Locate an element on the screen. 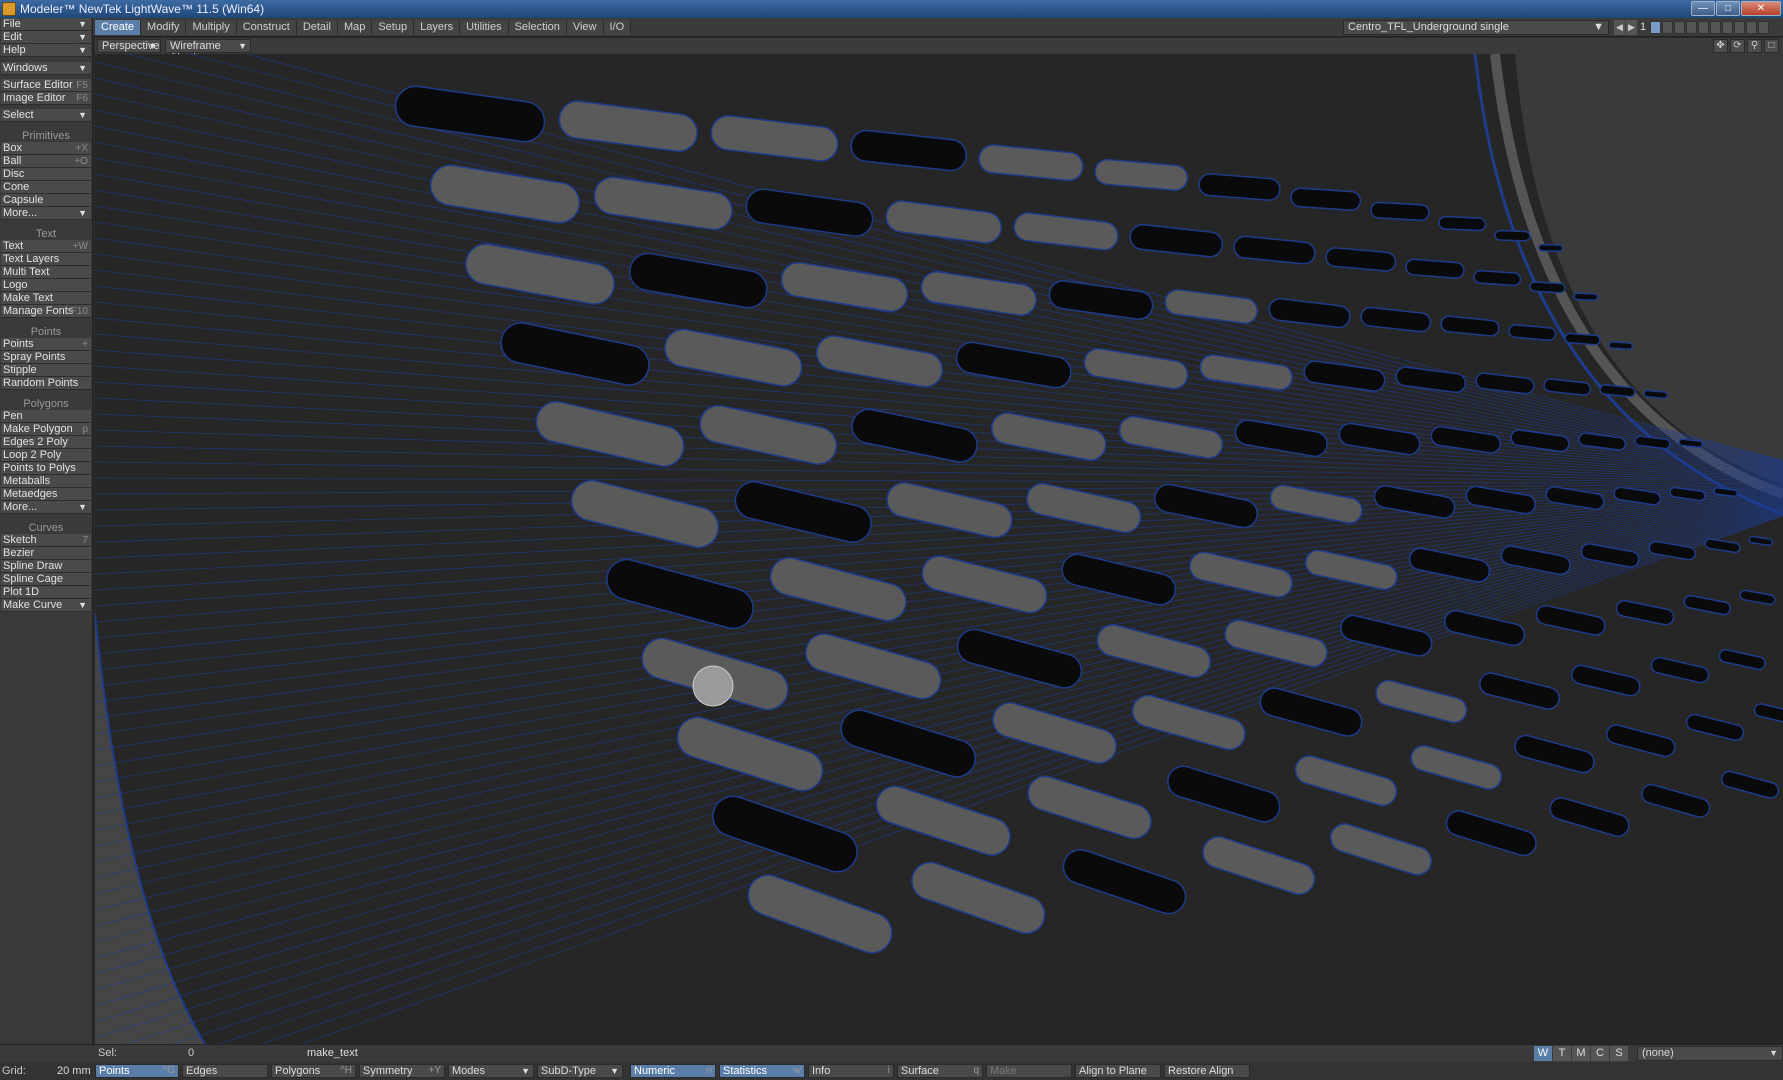 The image size is (1783, 1080). prev-layer-button: ◀ is located at coordinates (1619, 27).